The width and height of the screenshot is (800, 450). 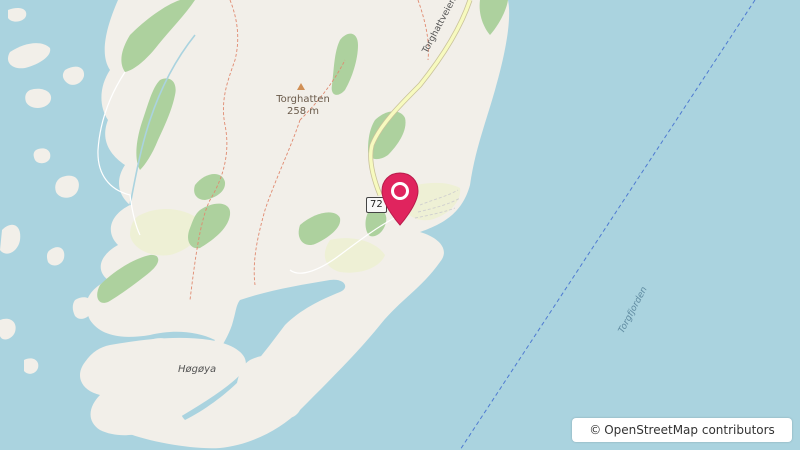 What do you see at coordinates (400, 199) in the screenshot?
I see `location-pin-icon` at bounding box center [400, 199].